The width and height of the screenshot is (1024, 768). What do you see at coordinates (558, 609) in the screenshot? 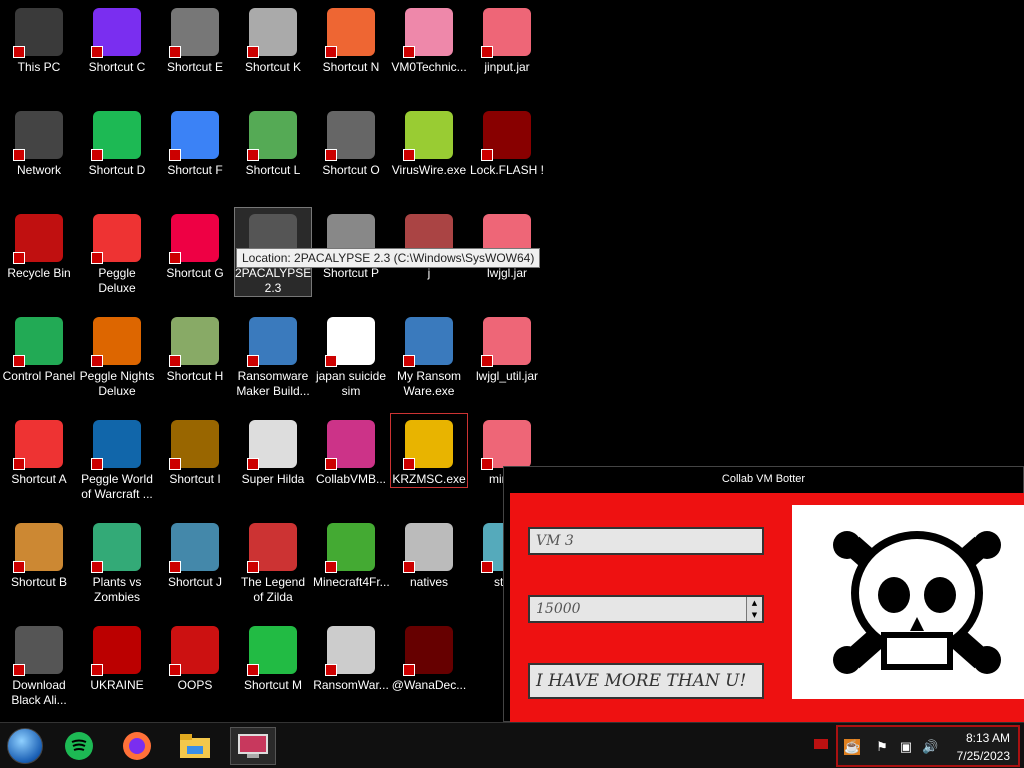
I see `number-value: 15000` at bounding box center [558, 609].